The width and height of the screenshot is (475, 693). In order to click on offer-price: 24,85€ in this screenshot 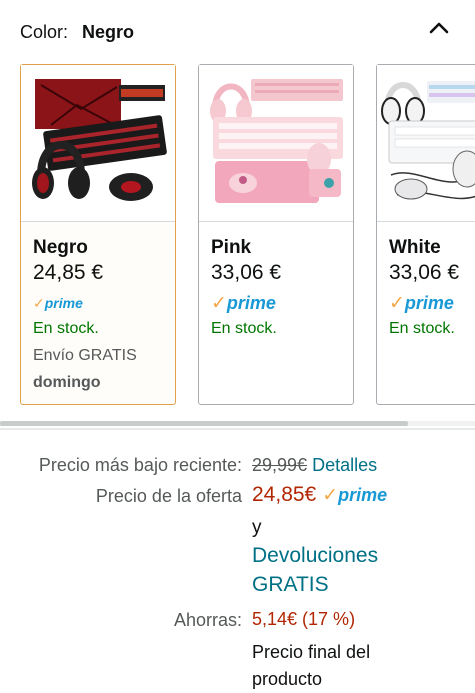, I will do `click(284, 494)`.